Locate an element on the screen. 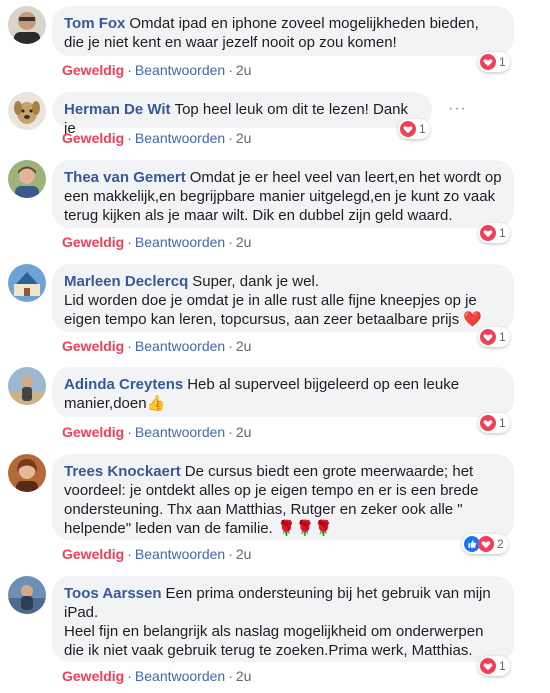 The image size is (550, 693). comment-author: Thea van Gemert is located at coordinates (125, 177).